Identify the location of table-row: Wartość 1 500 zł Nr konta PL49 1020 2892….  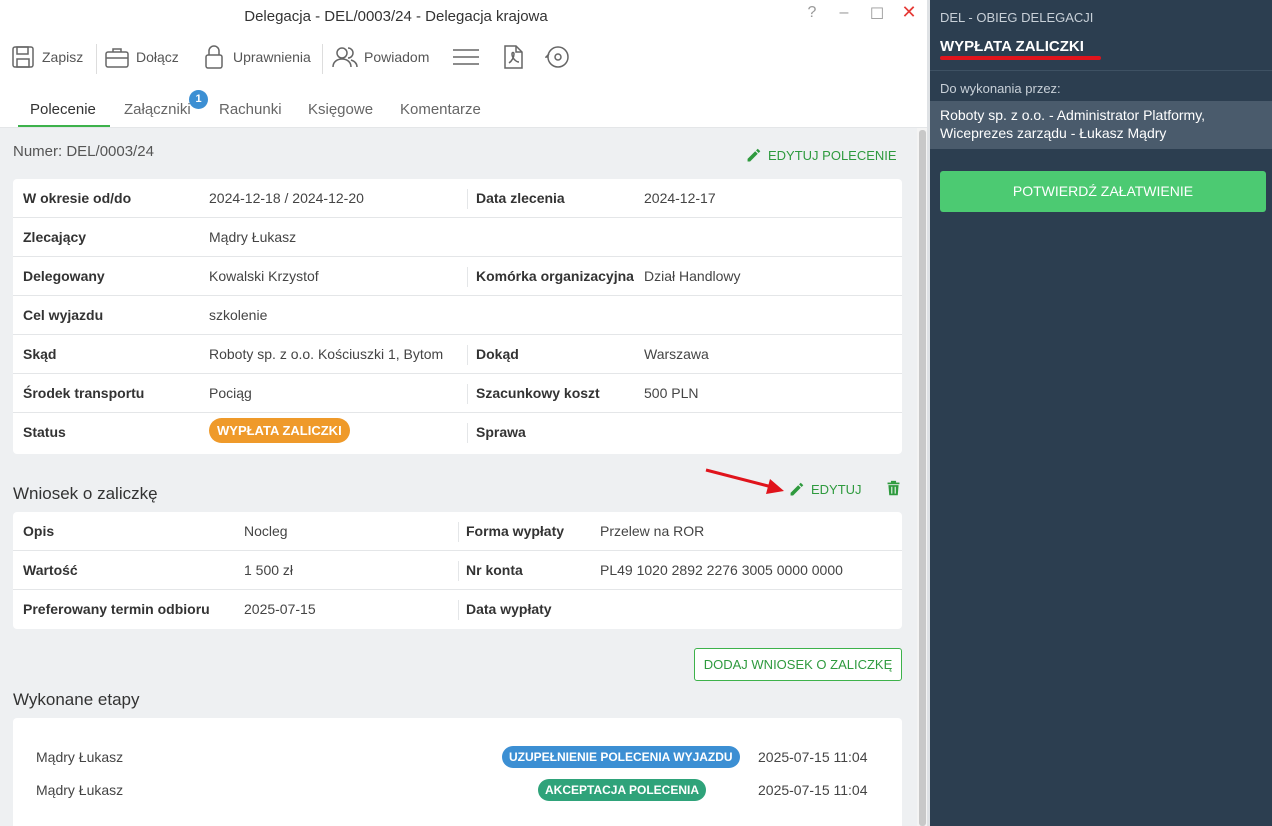
(457, 570).